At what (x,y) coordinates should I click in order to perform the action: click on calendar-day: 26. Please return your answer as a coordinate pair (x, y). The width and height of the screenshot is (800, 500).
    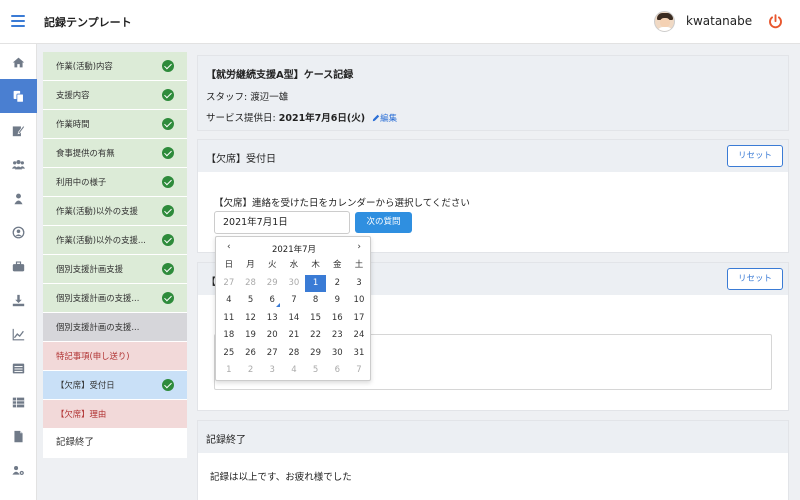
    Looking at the image, I should click on (251, 354).